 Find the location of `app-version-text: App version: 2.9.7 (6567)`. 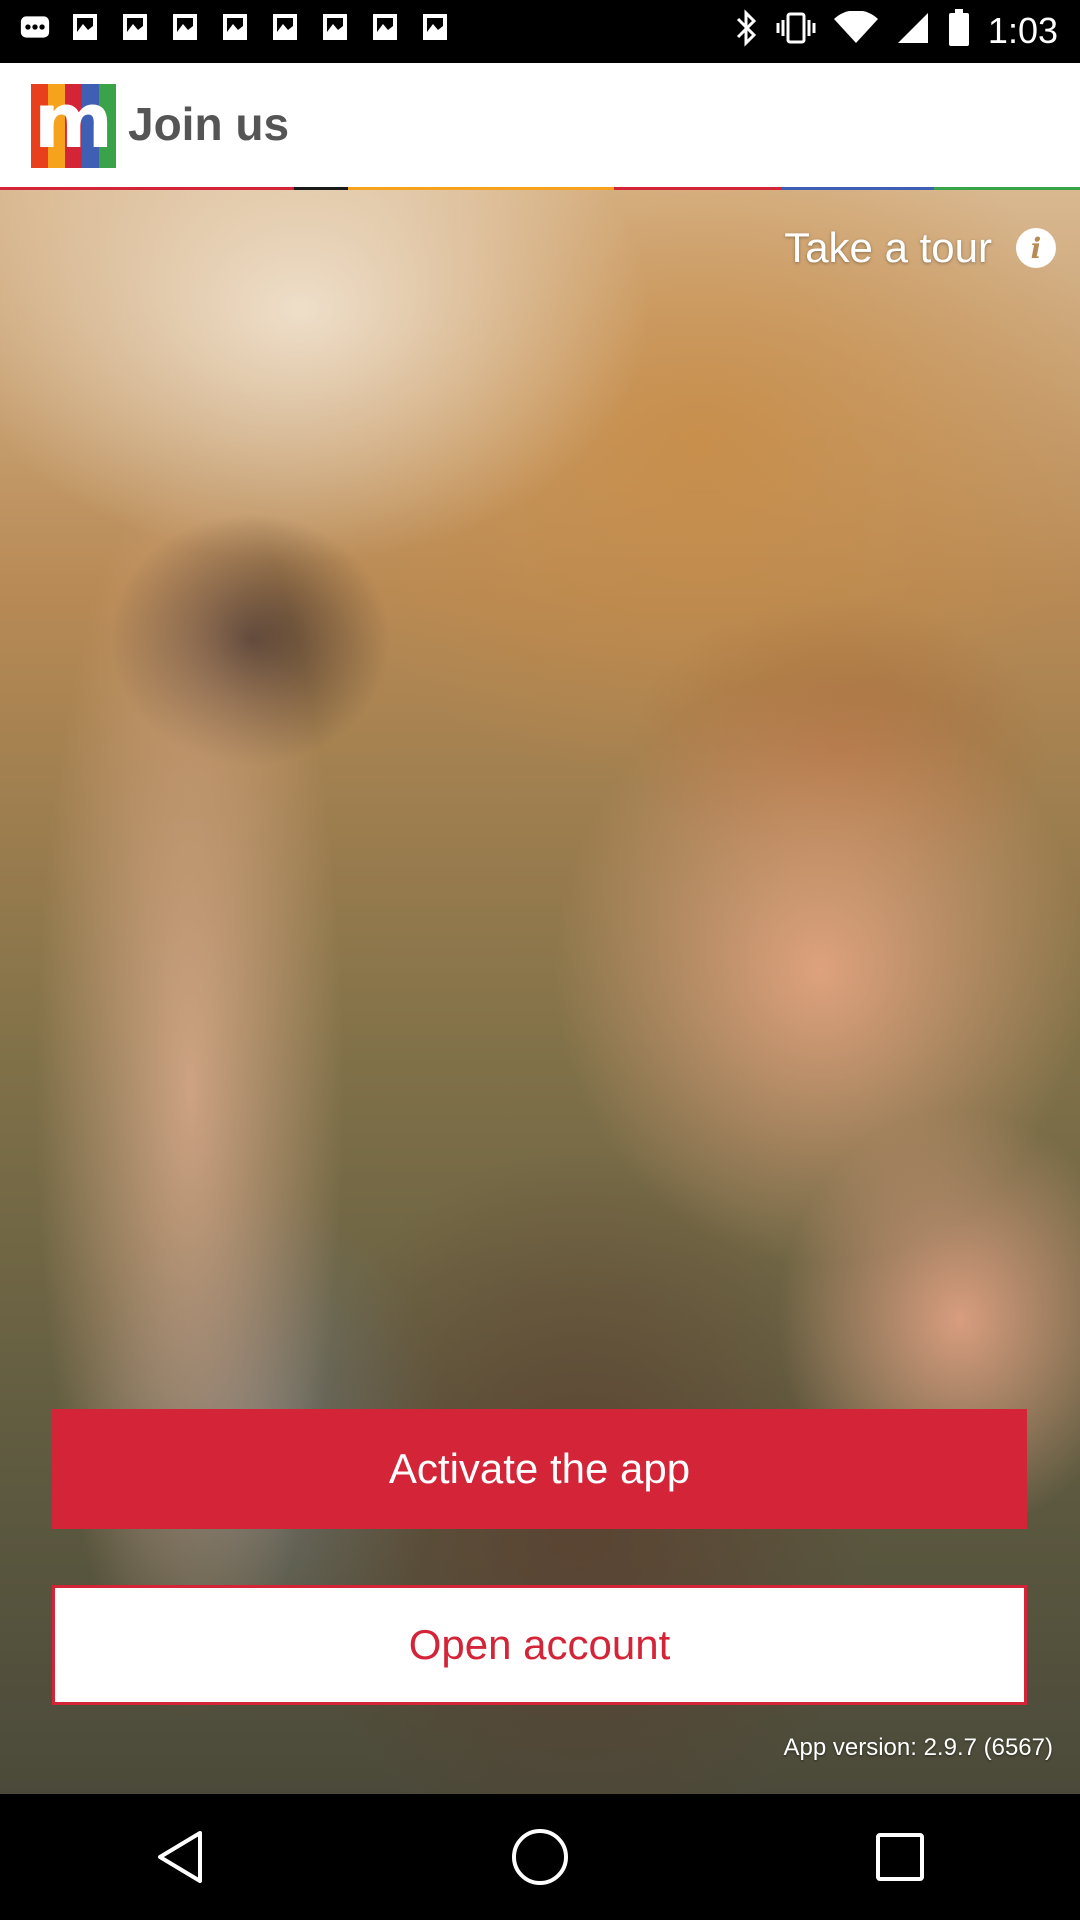

app-version-text: App version: 2.9.7 (6567) is located at coordinates (918, 1747).